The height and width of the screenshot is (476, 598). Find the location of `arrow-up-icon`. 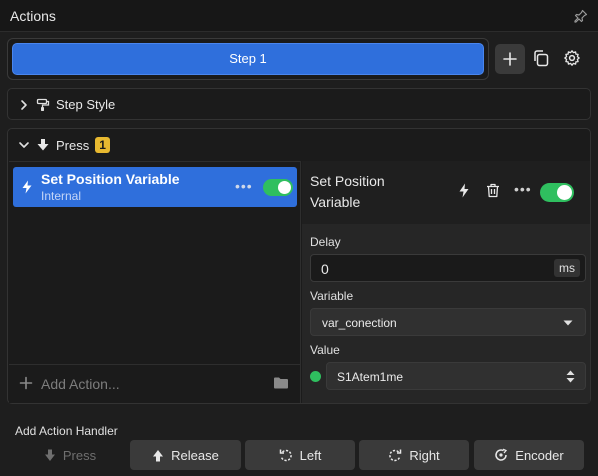

arrow-up-icon is located at coordinates (158, 455).